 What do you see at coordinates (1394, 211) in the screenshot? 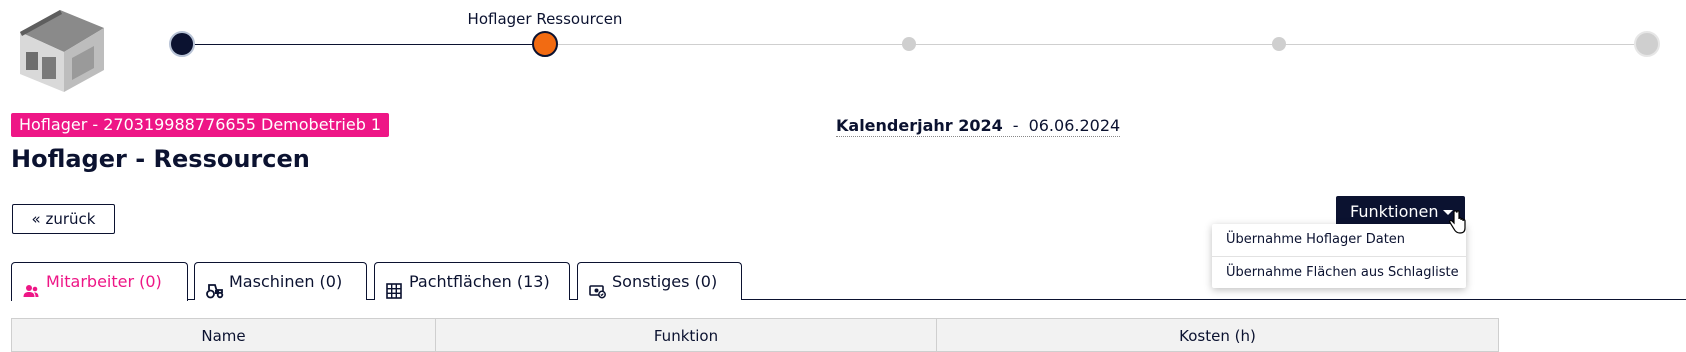
I see `functions-button-label: Funktionen` at bounding box center [1394, 211].